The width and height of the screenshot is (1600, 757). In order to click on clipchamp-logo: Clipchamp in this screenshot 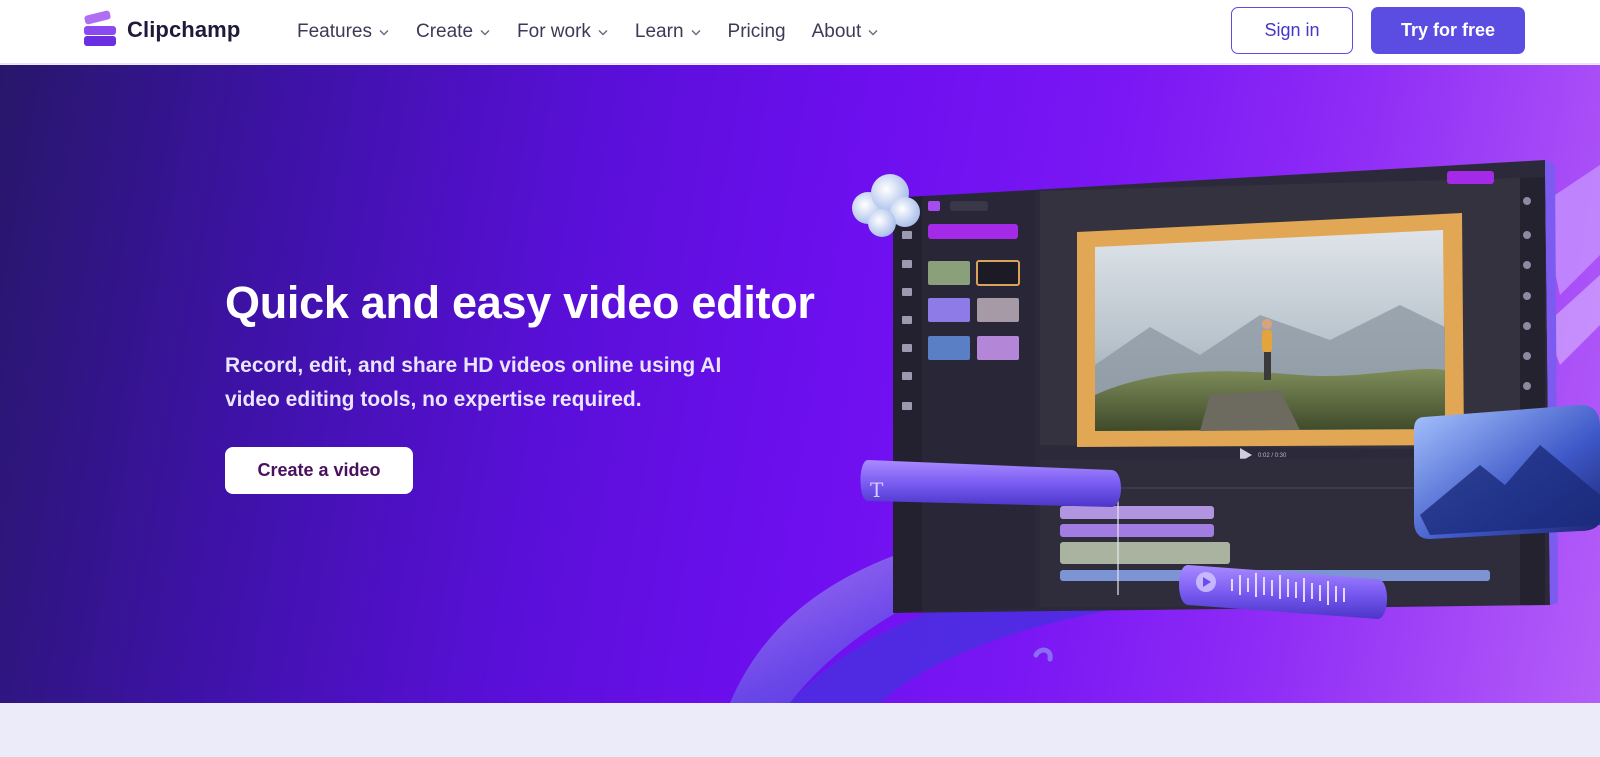, I will do `click(162, 27)`.